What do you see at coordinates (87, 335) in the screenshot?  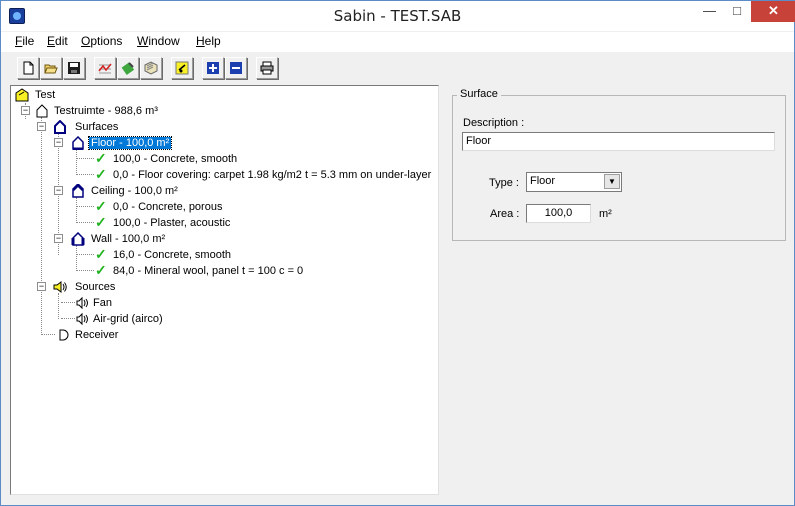 I see `tree-node-receiver: Receiver` at bounding box center [87, 335].